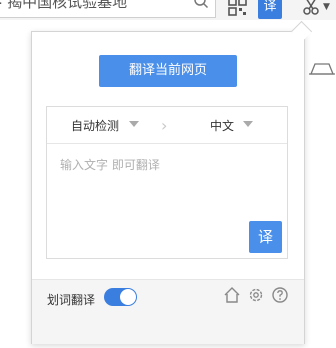 This screenshot has height=348, width=336. Describe the element at coordinates (232, 295) in the screenshot. I see `home-icon` at that location.